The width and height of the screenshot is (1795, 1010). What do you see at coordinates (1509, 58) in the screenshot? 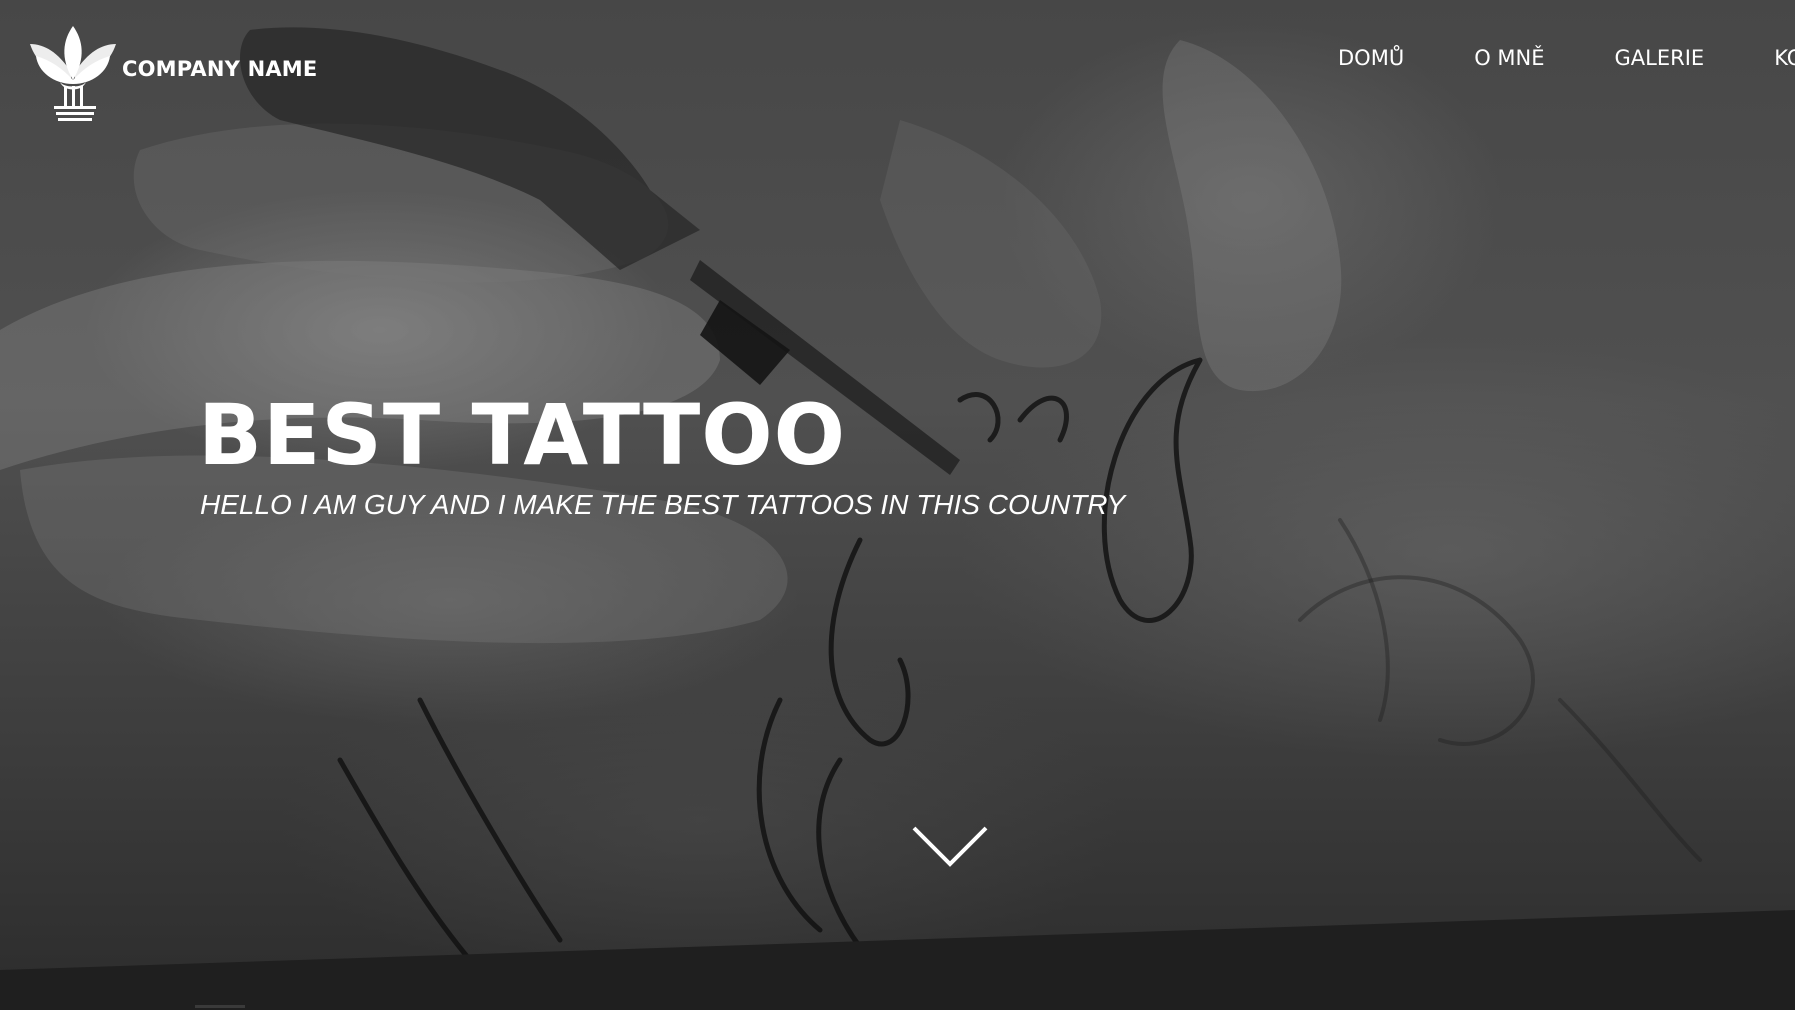
I see `nav-item-about: O MNĚ` at bounding box center [1509, 58].